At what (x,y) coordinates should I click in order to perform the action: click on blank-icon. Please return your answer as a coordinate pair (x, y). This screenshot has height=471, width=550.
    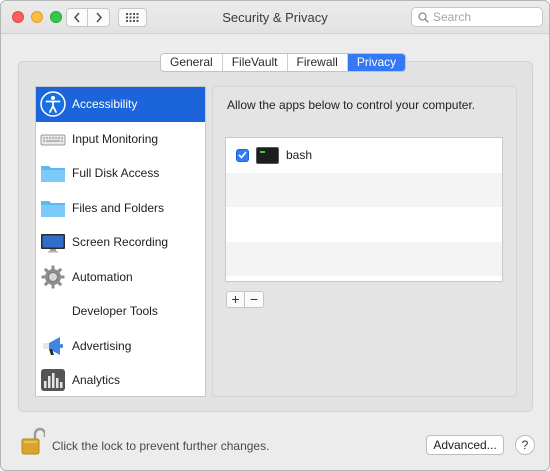
    Looking at the image, I should click on (53, 311).